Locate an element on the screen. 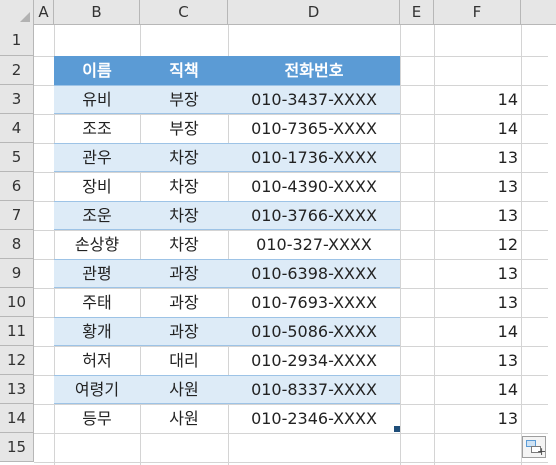 The image size is (556, 465). cell-name: 황개 is located at coordinates (97, 331).